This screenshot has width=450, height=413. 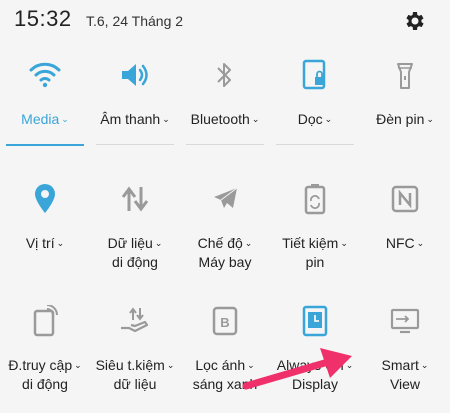 What do you see at coordinates (225, 349) in the screenshot?
I see `tile-blue-light-filter: B Lọc ánh ⌄ sáng xanh` at bounding box center [225, 349].